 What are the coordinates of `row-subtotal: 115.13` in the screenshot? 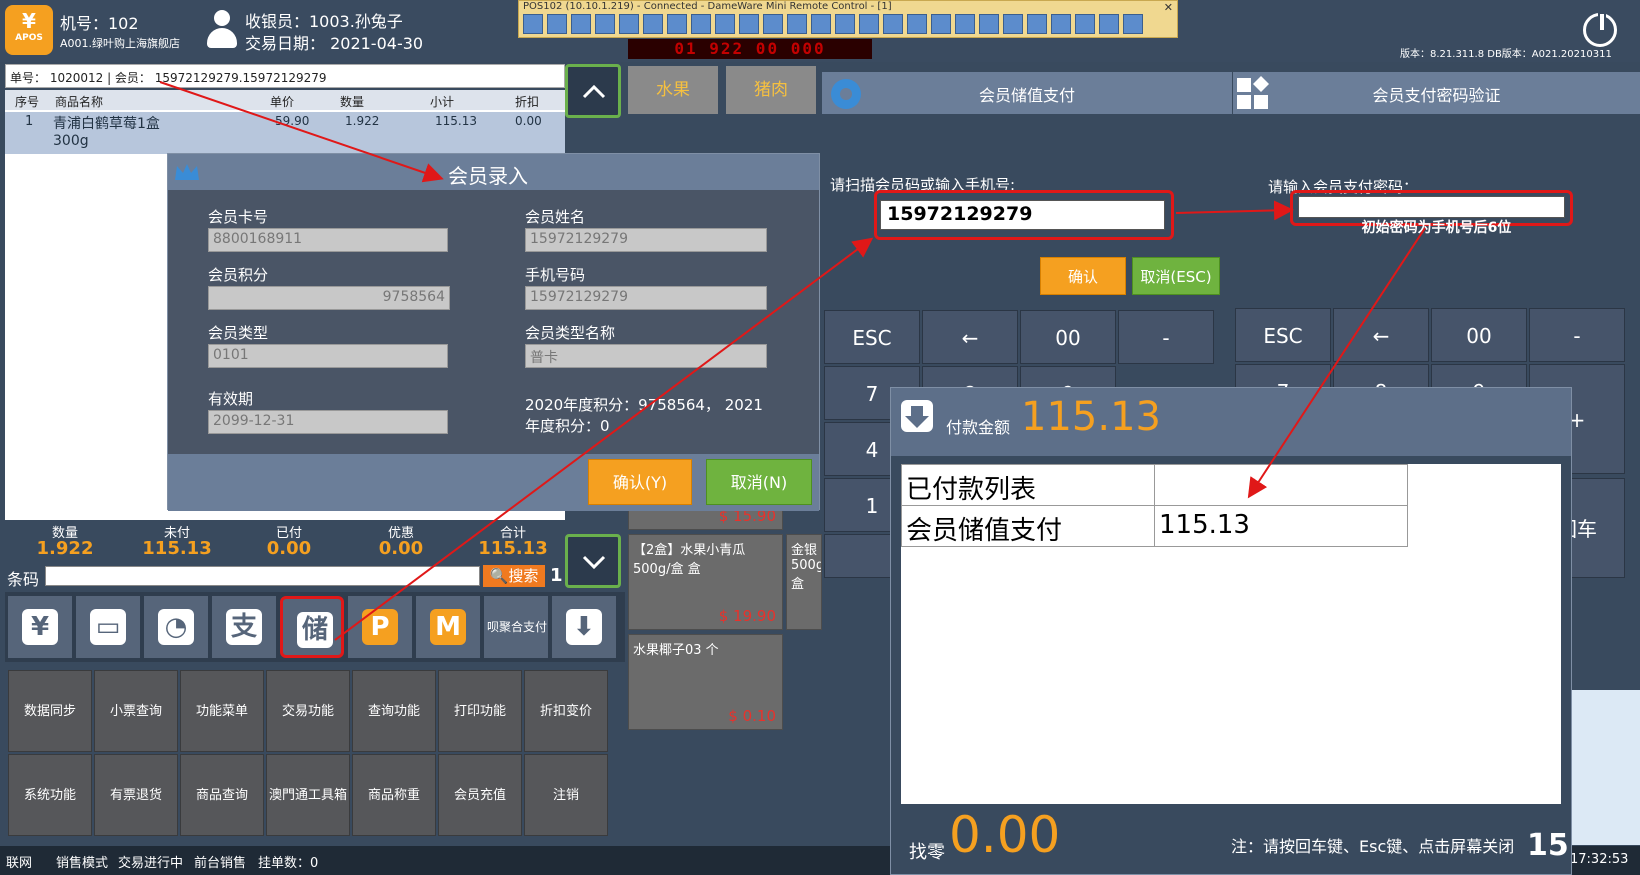 It's located at (456, 121).